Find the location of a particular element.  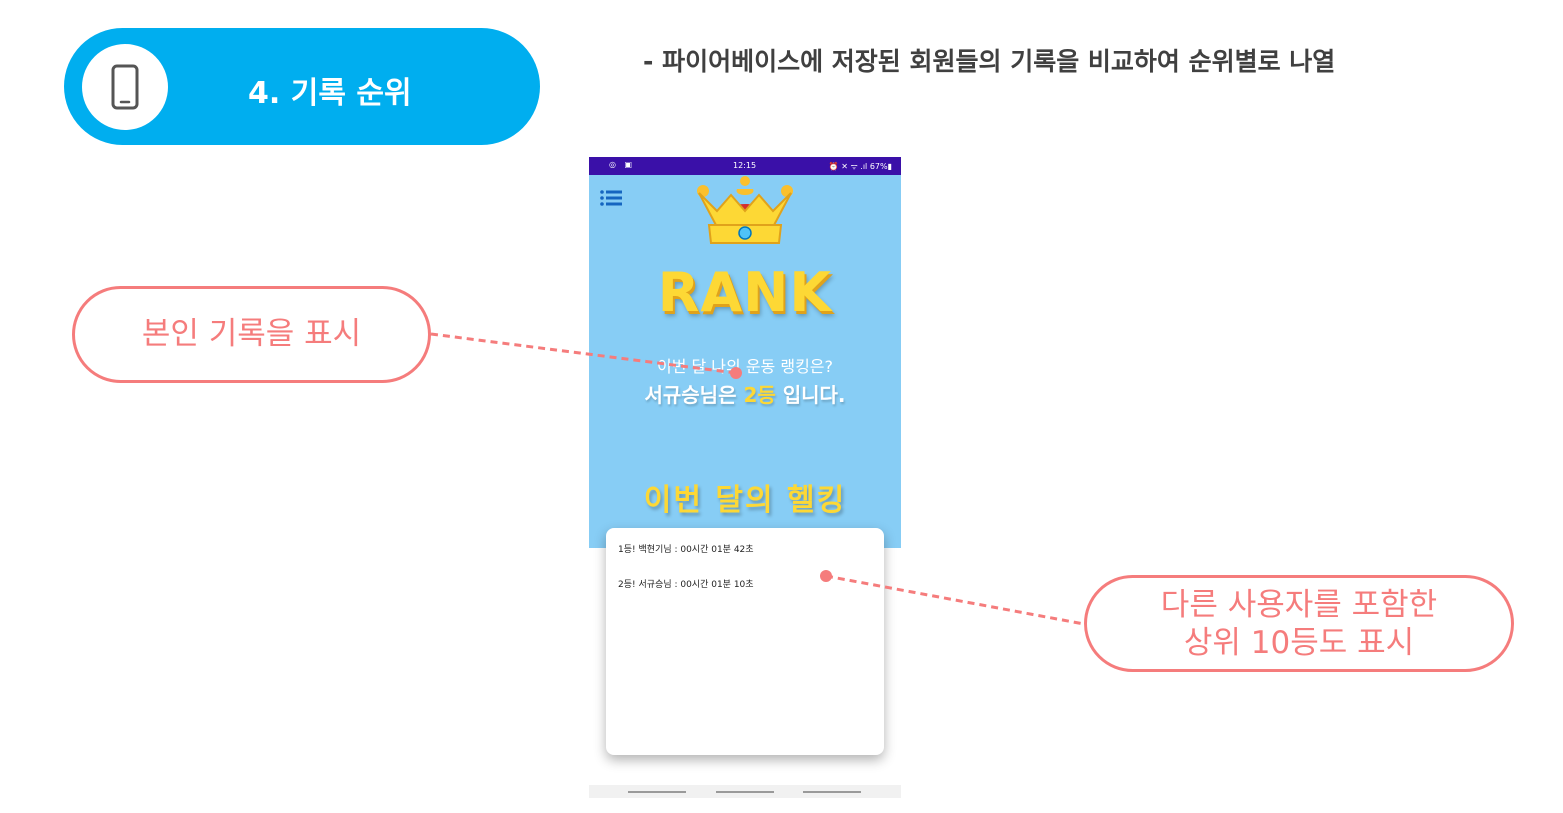

callout-top-ranking: 다른 사용자를 포함한 상위 10등도 표시 is located at coordinates (1299, 623).